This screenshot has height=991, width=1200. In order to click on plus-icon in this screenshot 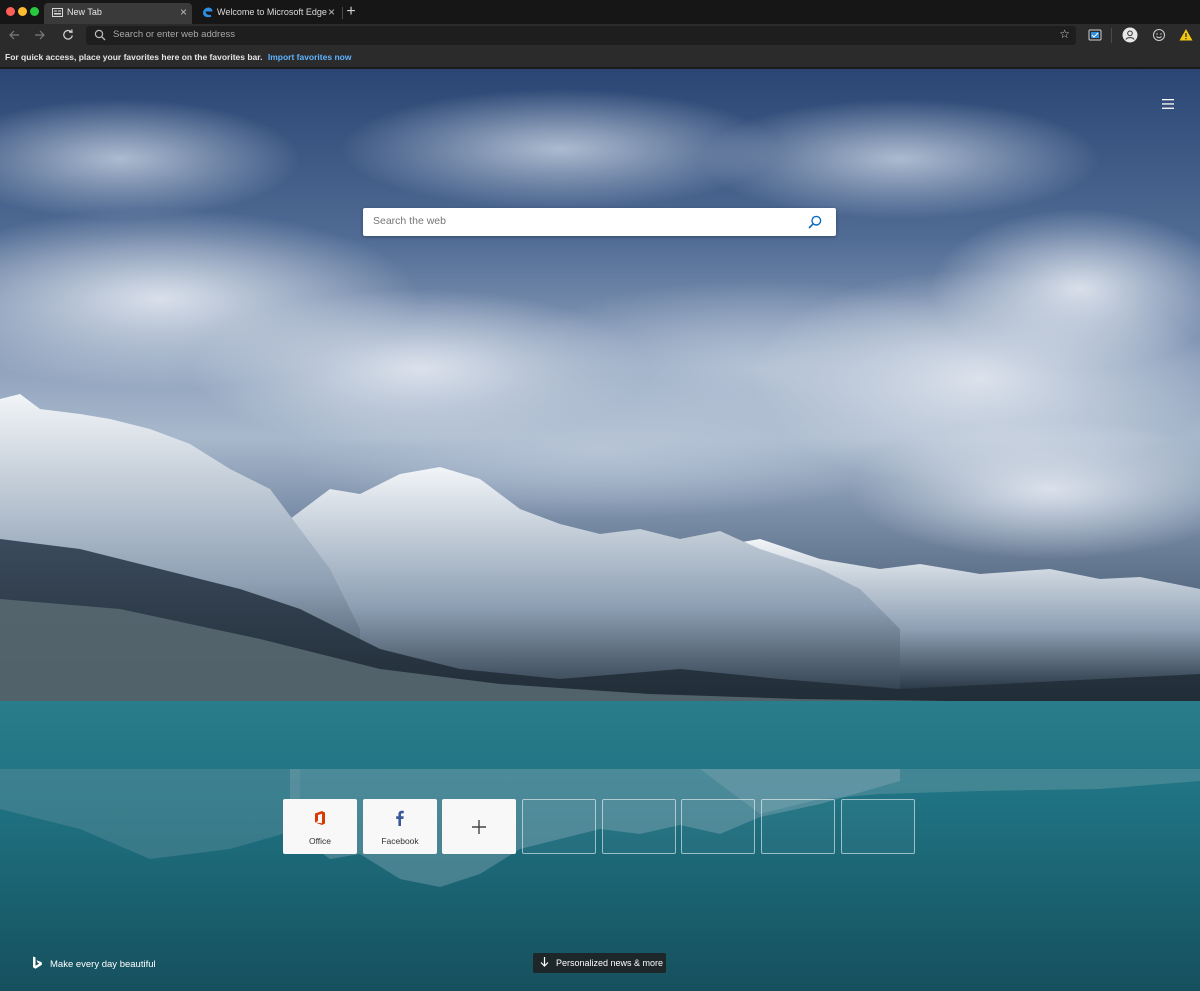, I will do `click(479, 827)`.